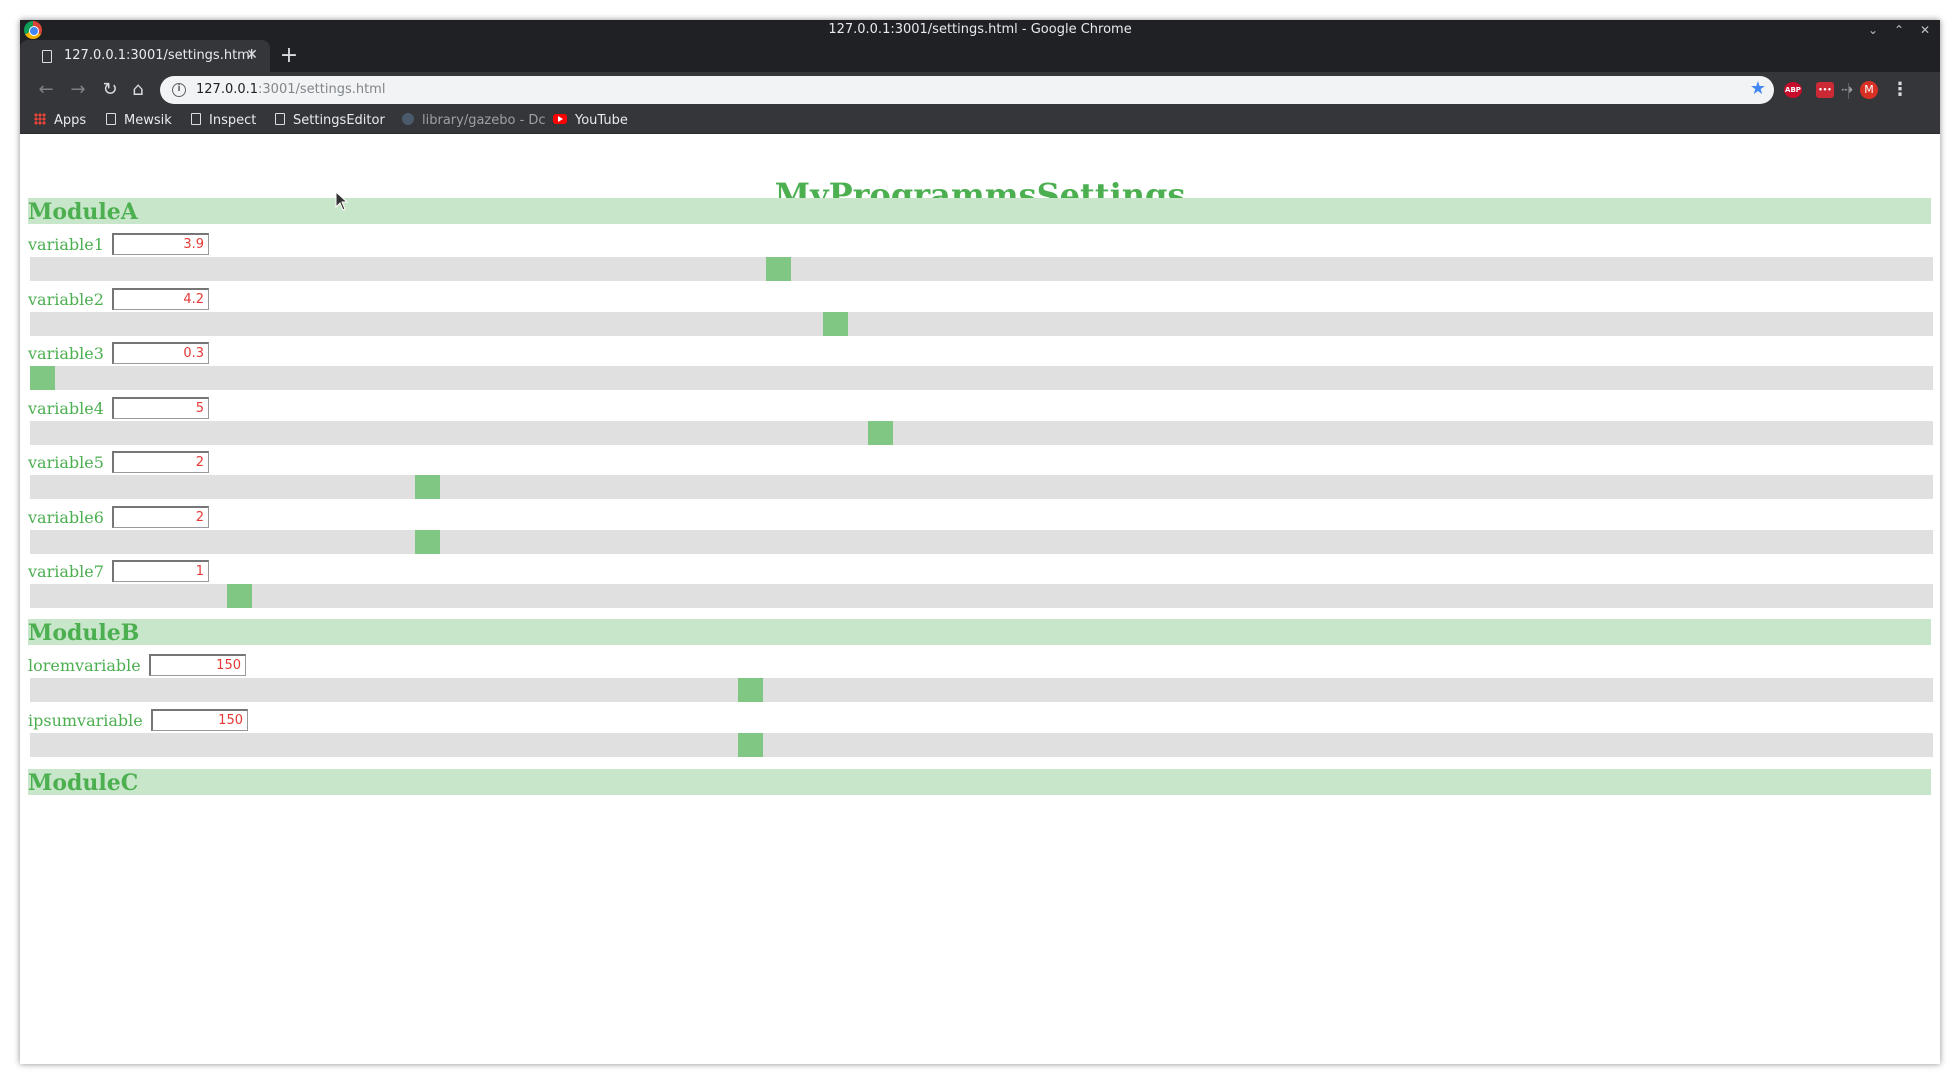  What do you see at coordinates (474, 121) in the screenshot?
I see `bookmark-gazebo: library/gazebo - Dc` at bounding box center [474, 121].